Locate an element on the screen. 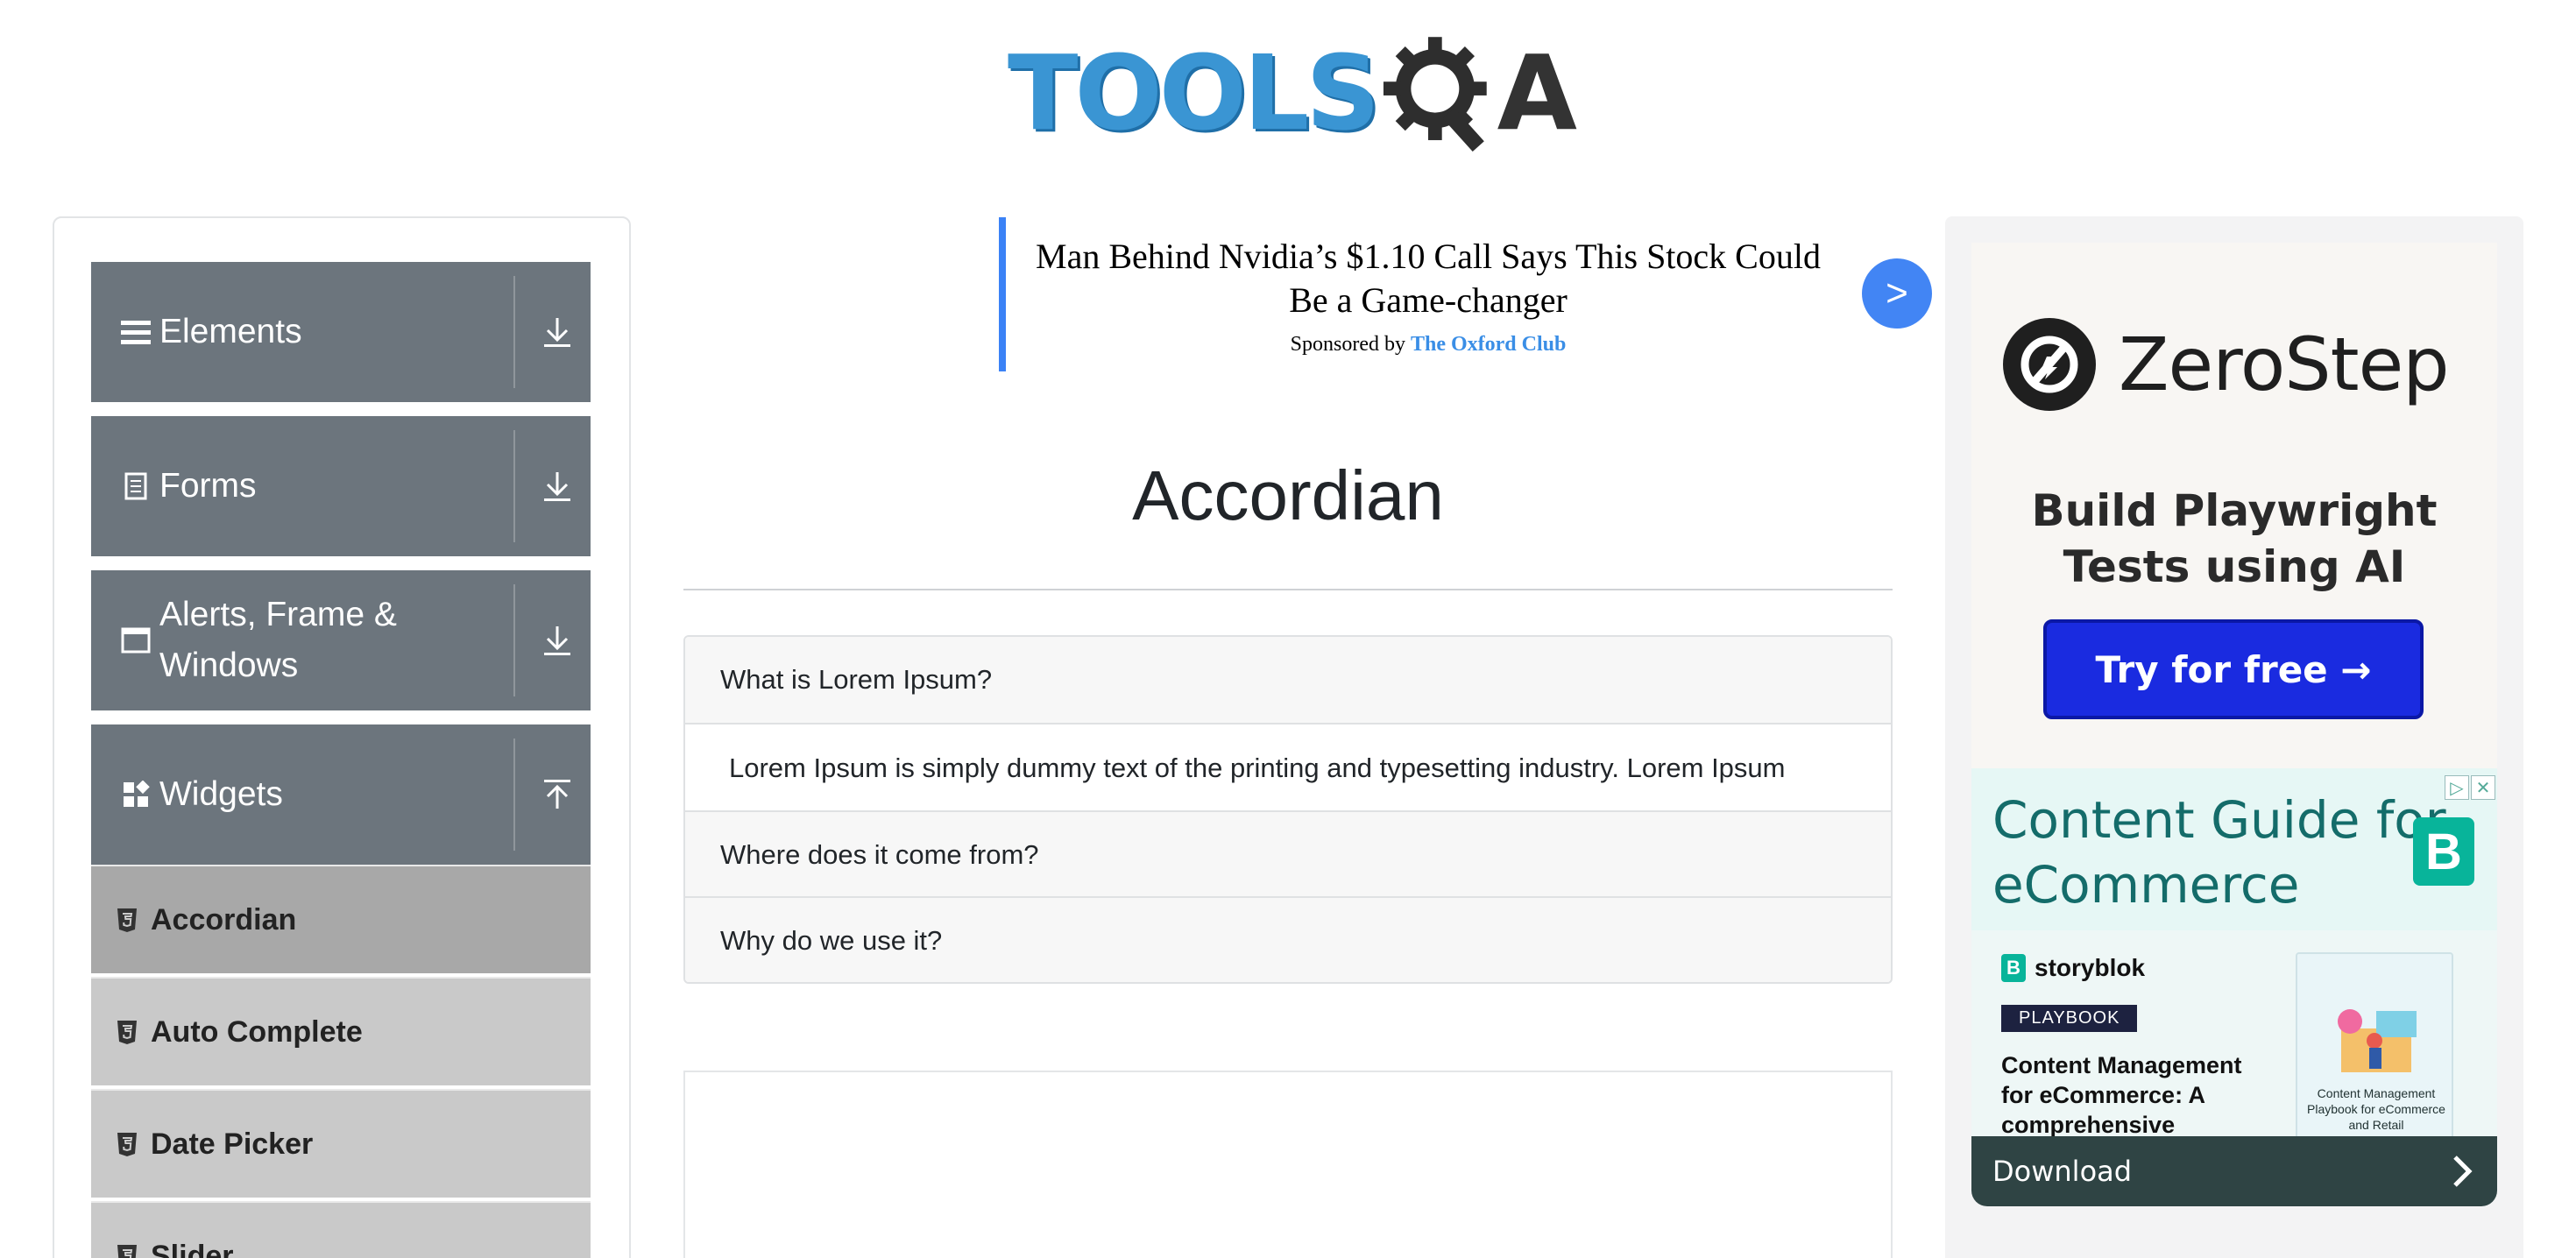 The height and width of the screenshot is (1258, 2576). ad-sponsor-line: Sponsored by The Oxford Club is located at coordinates (1428, 345).